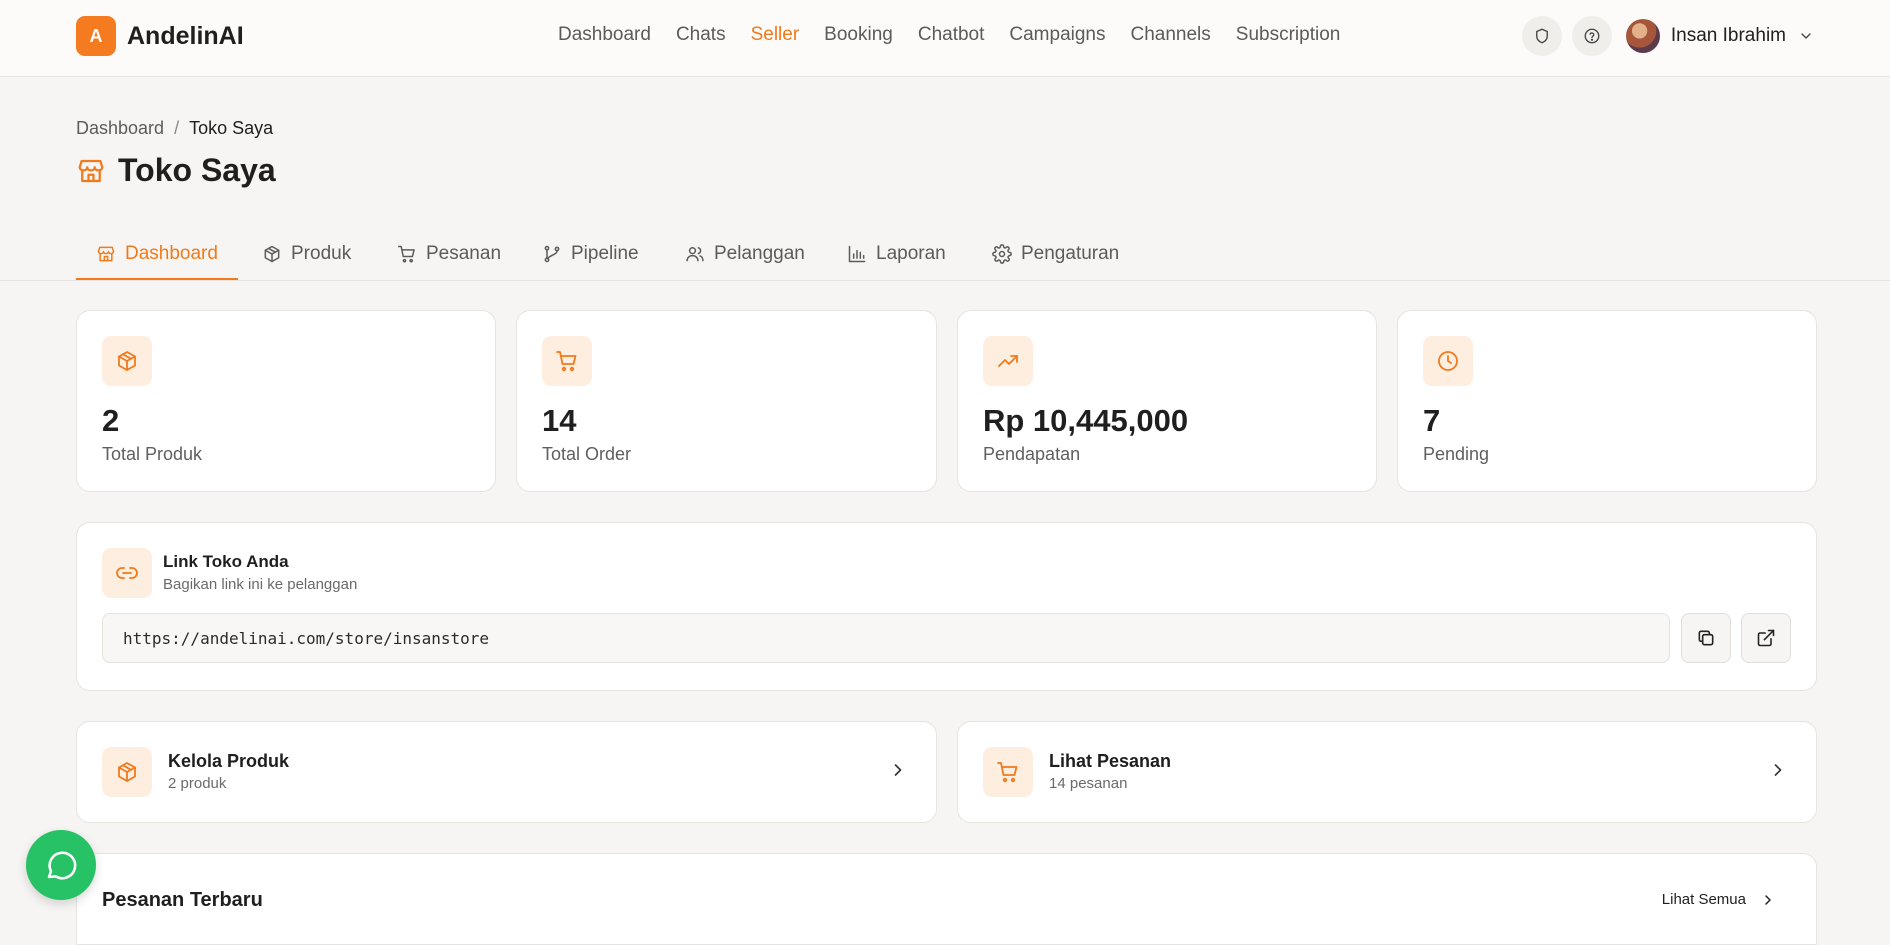 This screenshot has height=945, width=1890. What do you see at coordinates (946, 899) in the screenshot?
I see `recent-orders-card: Pesanan Terbaru Lihat Semua` at bounding box center [946, 899].